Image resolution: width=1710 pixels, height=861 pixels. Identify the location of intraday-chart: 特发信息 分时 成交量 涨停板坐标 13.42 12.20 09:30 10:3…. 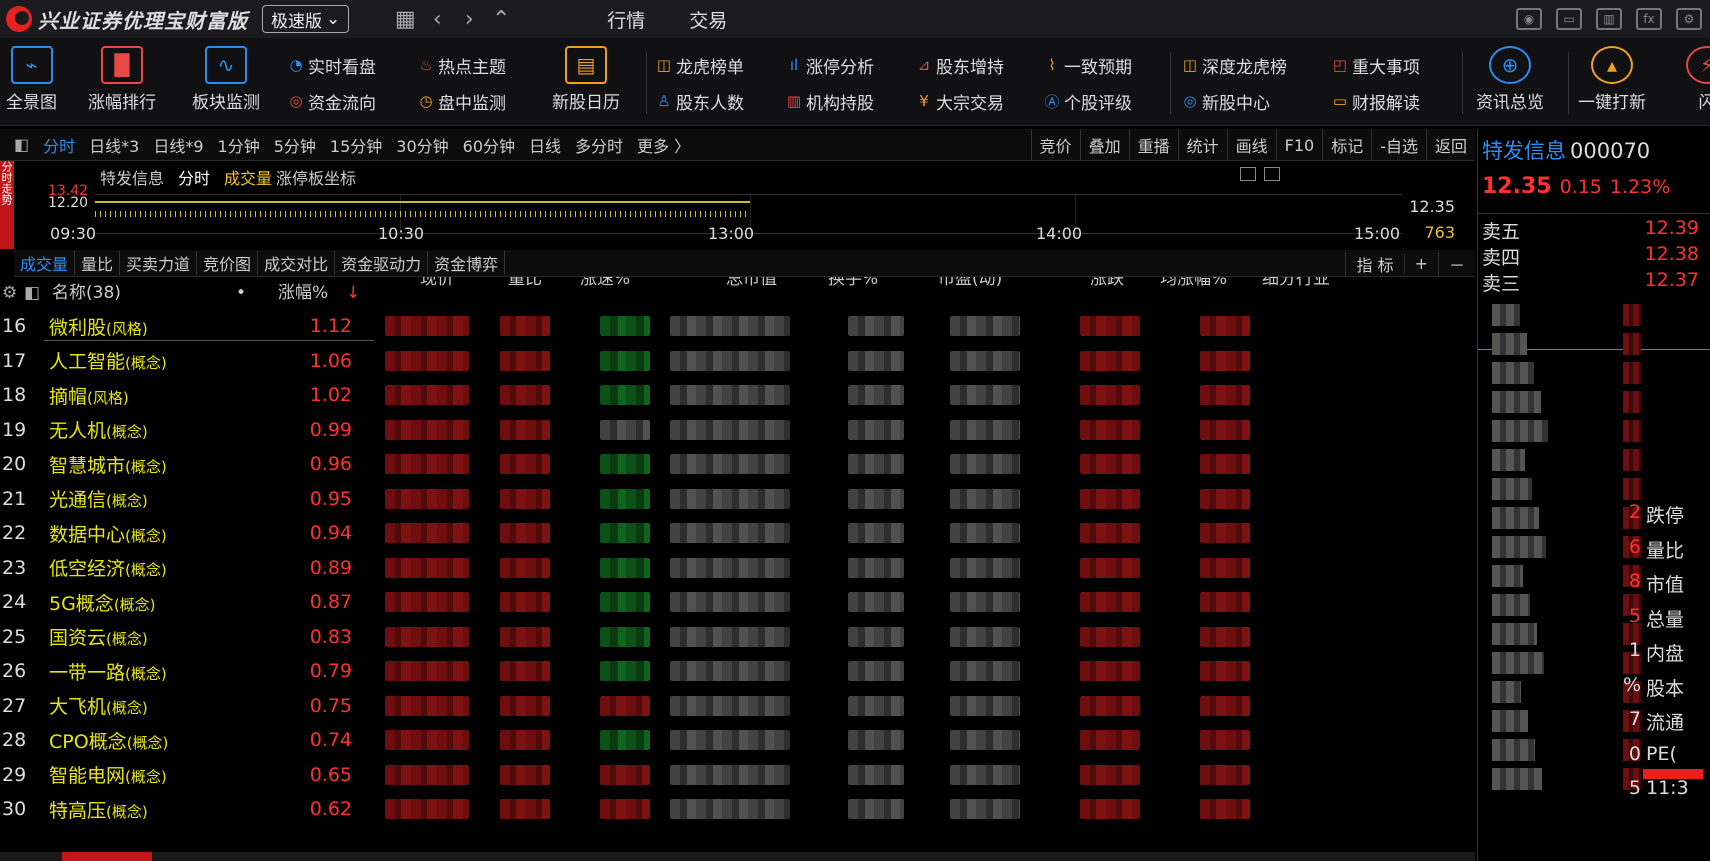
(737, 205).